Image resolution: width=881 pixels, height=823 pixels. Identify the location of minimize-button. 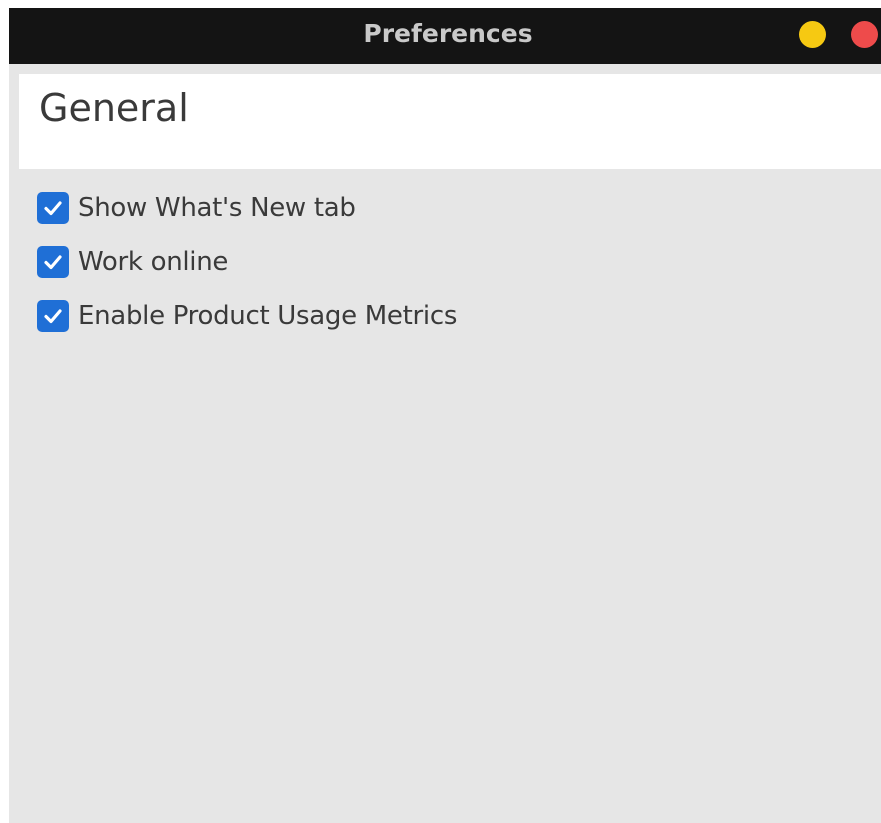
(812, 34).